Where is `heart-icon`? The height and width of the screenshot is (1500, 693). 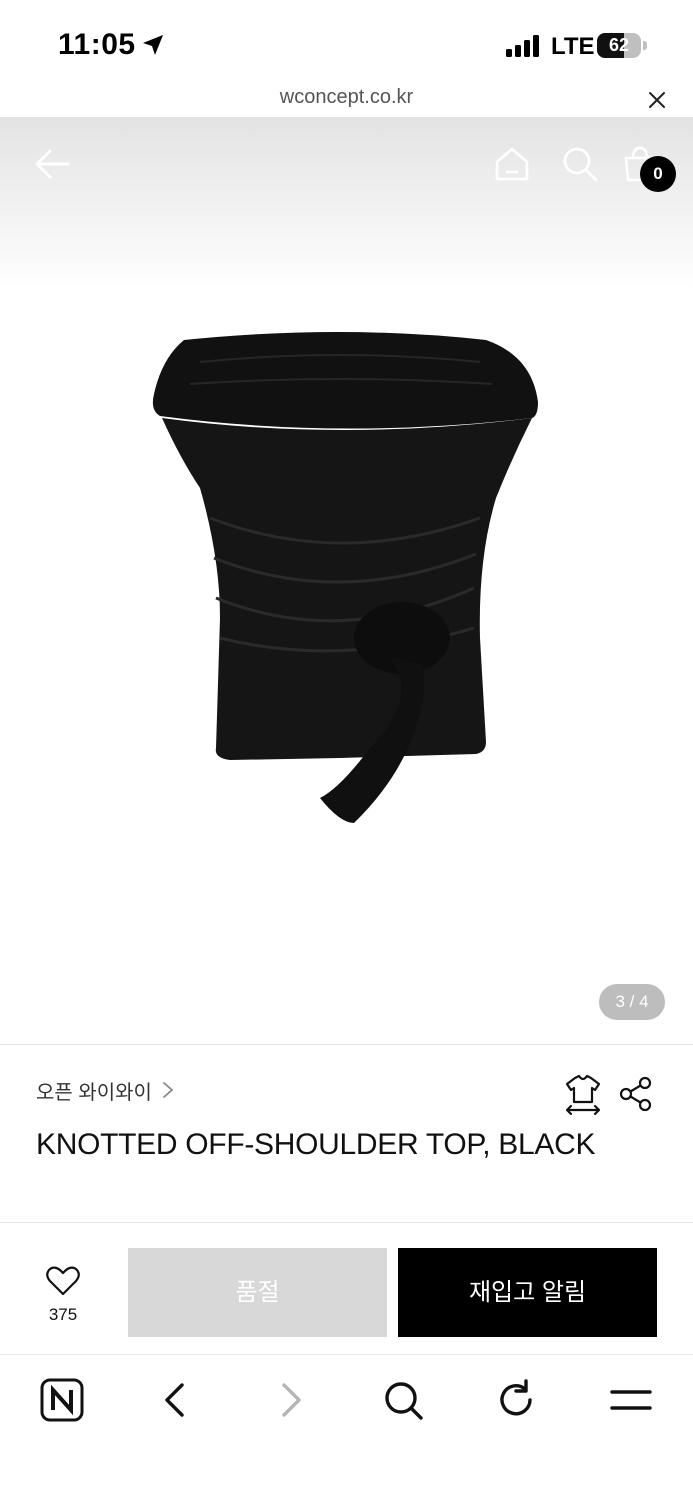
heart-icon is located at coordinates (63, 1281).